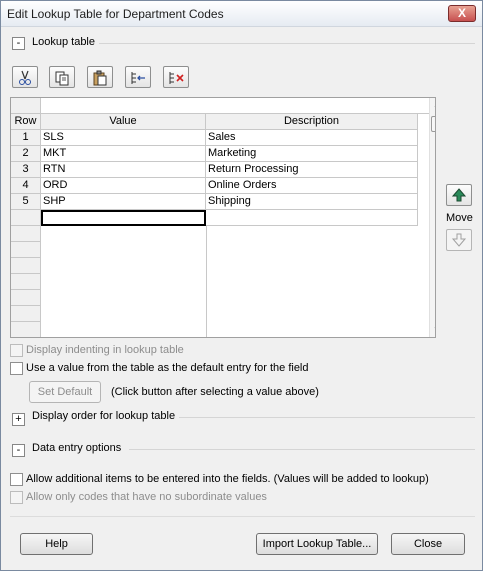  I want to click on active-value-cell, so click(123, 218).